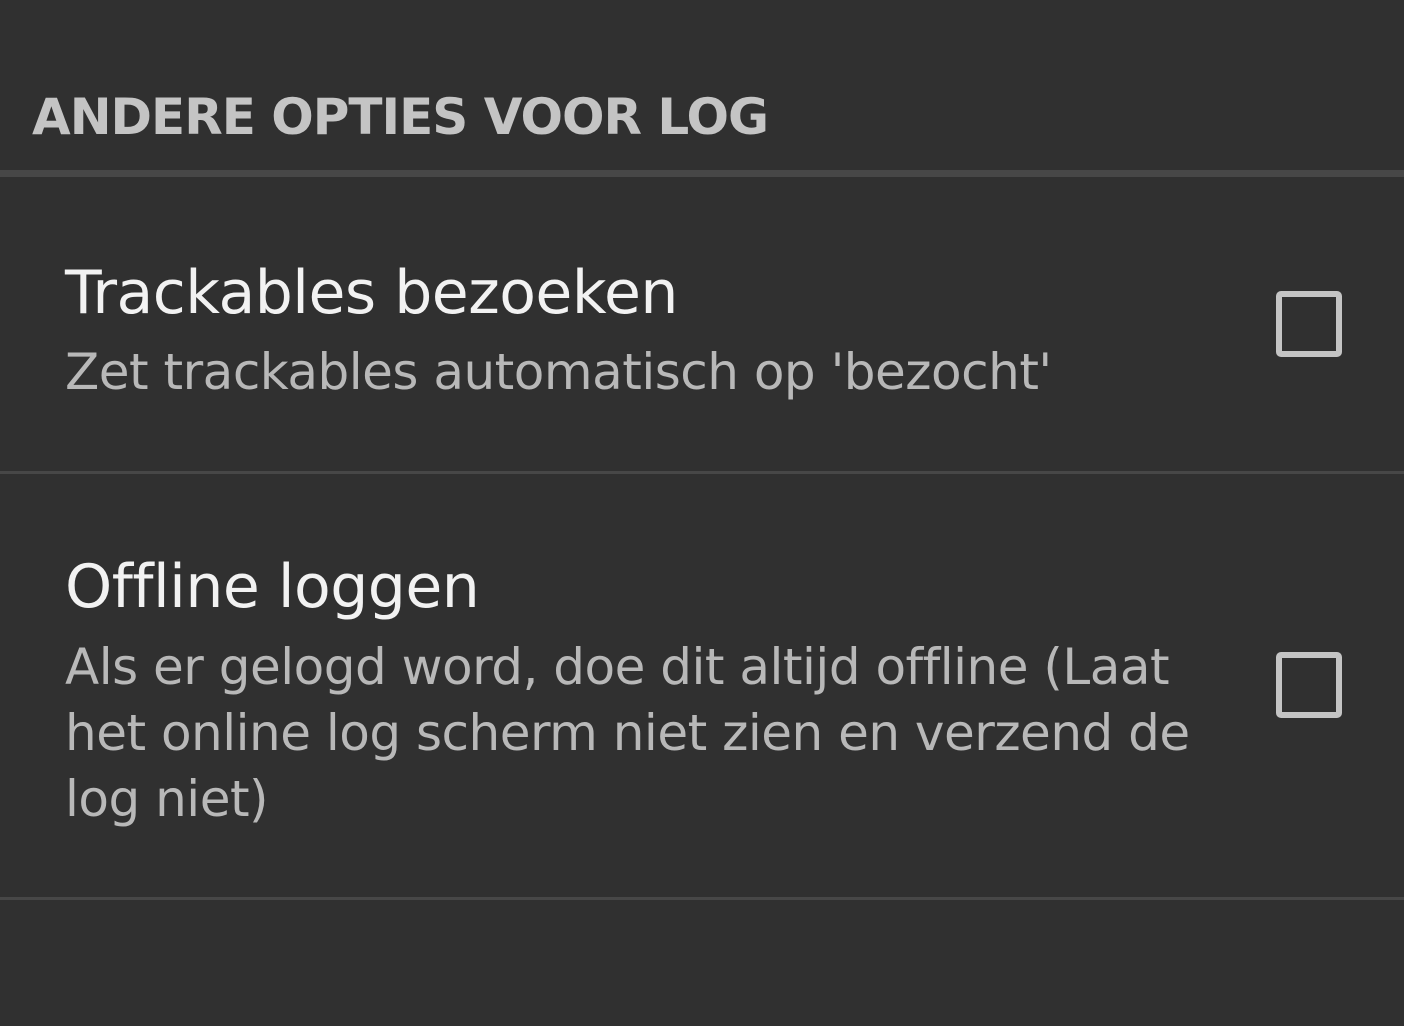 The image size is (1404, 1026). Describe the element at coordinates (400, 117) in the screenshot. I see `section-title: ANDERE OPTIES VOOR LOG` at that location.